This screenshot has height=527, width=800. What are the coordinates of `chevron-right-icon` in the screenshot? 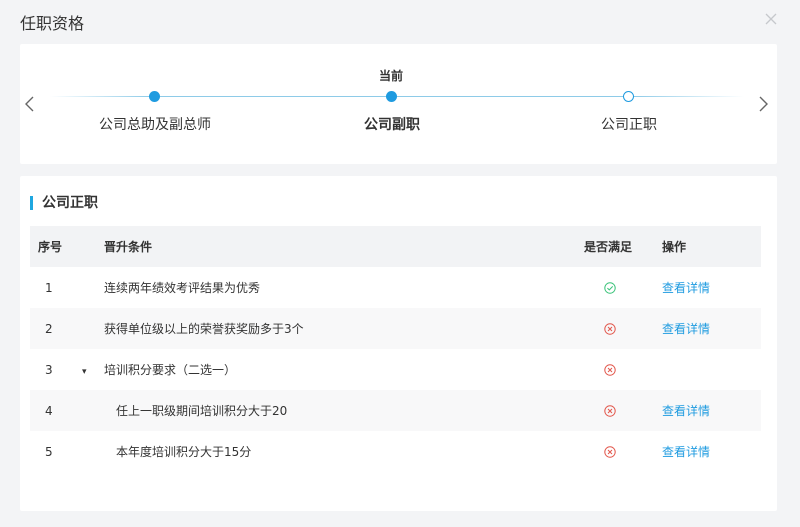 It's located at (763, 104).